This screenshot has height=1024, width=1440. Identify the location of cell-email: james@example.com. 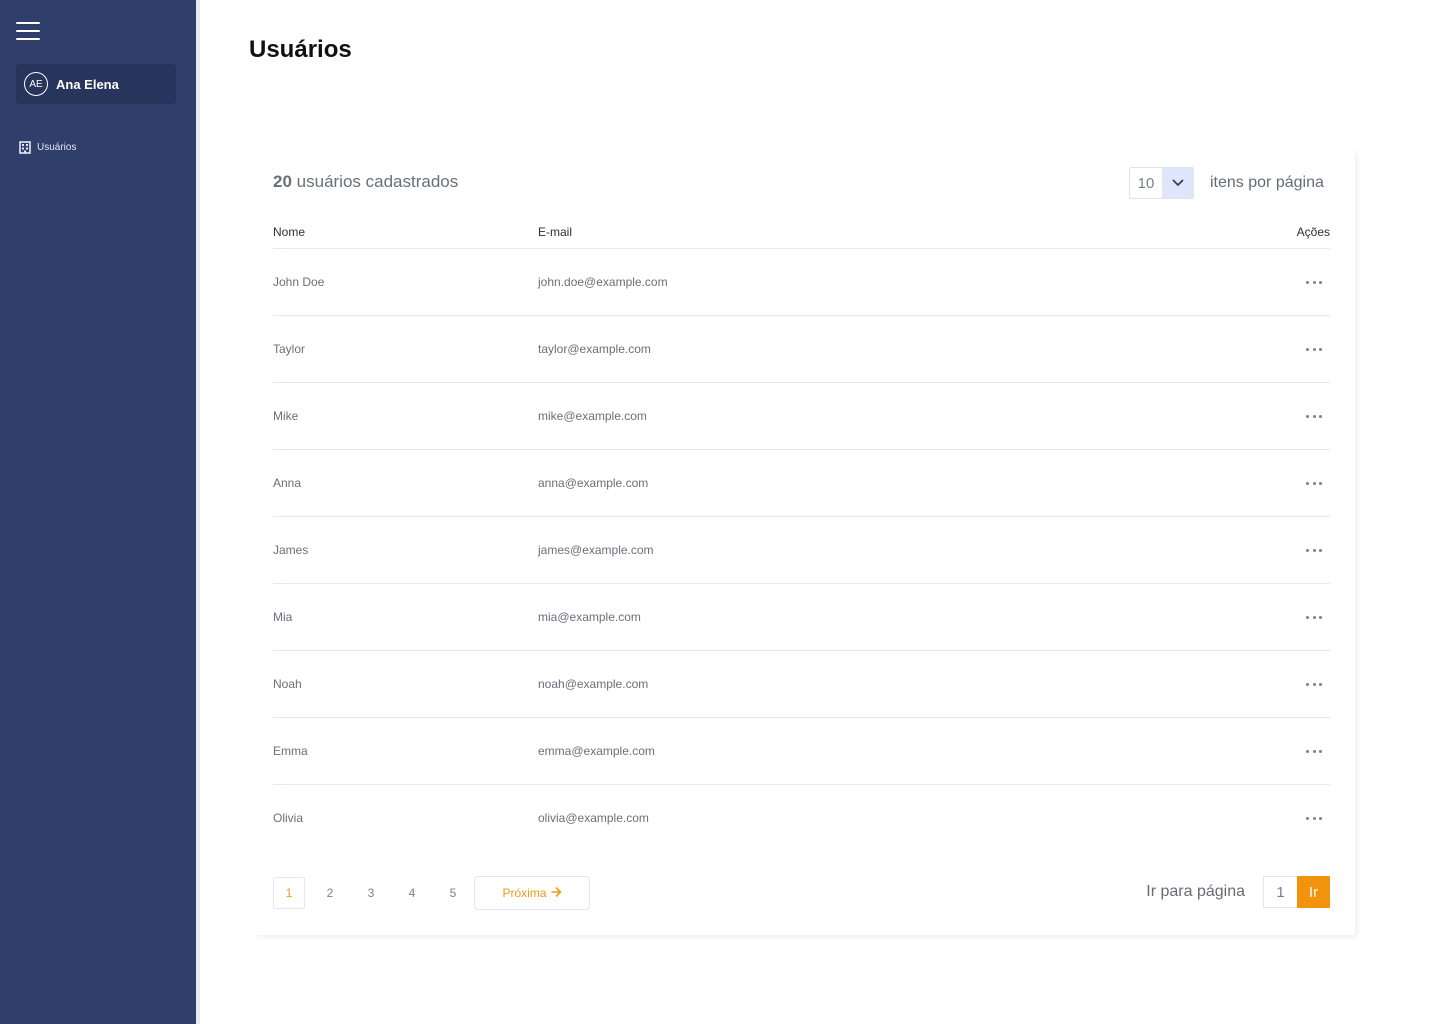
(596, 550).